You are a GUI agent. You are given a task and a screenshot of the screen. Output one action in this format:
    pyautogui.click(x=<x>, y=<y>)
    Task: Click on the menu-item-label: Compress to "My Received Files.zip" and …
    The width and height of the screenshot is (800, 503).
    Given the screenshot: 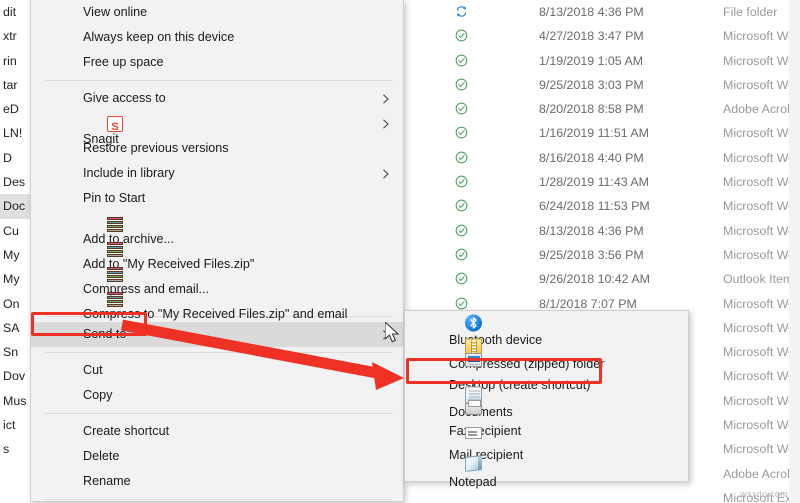 What is the action you would take?
    pyautogui.click(x=215, y=314)
    